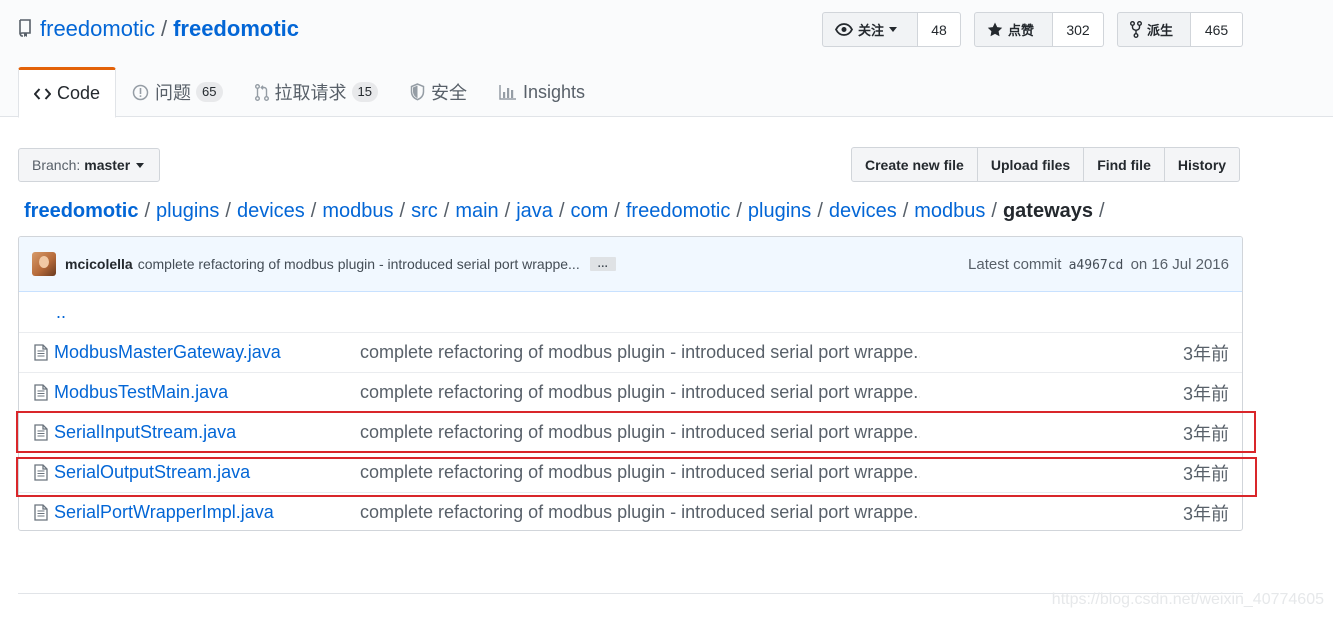 This screenshot has height=619, width=1333. What do you see at coordinates (364, 92) in the screenshot?
I see `pull-requests-count-badge: 15` at bounding box center [364, 92].